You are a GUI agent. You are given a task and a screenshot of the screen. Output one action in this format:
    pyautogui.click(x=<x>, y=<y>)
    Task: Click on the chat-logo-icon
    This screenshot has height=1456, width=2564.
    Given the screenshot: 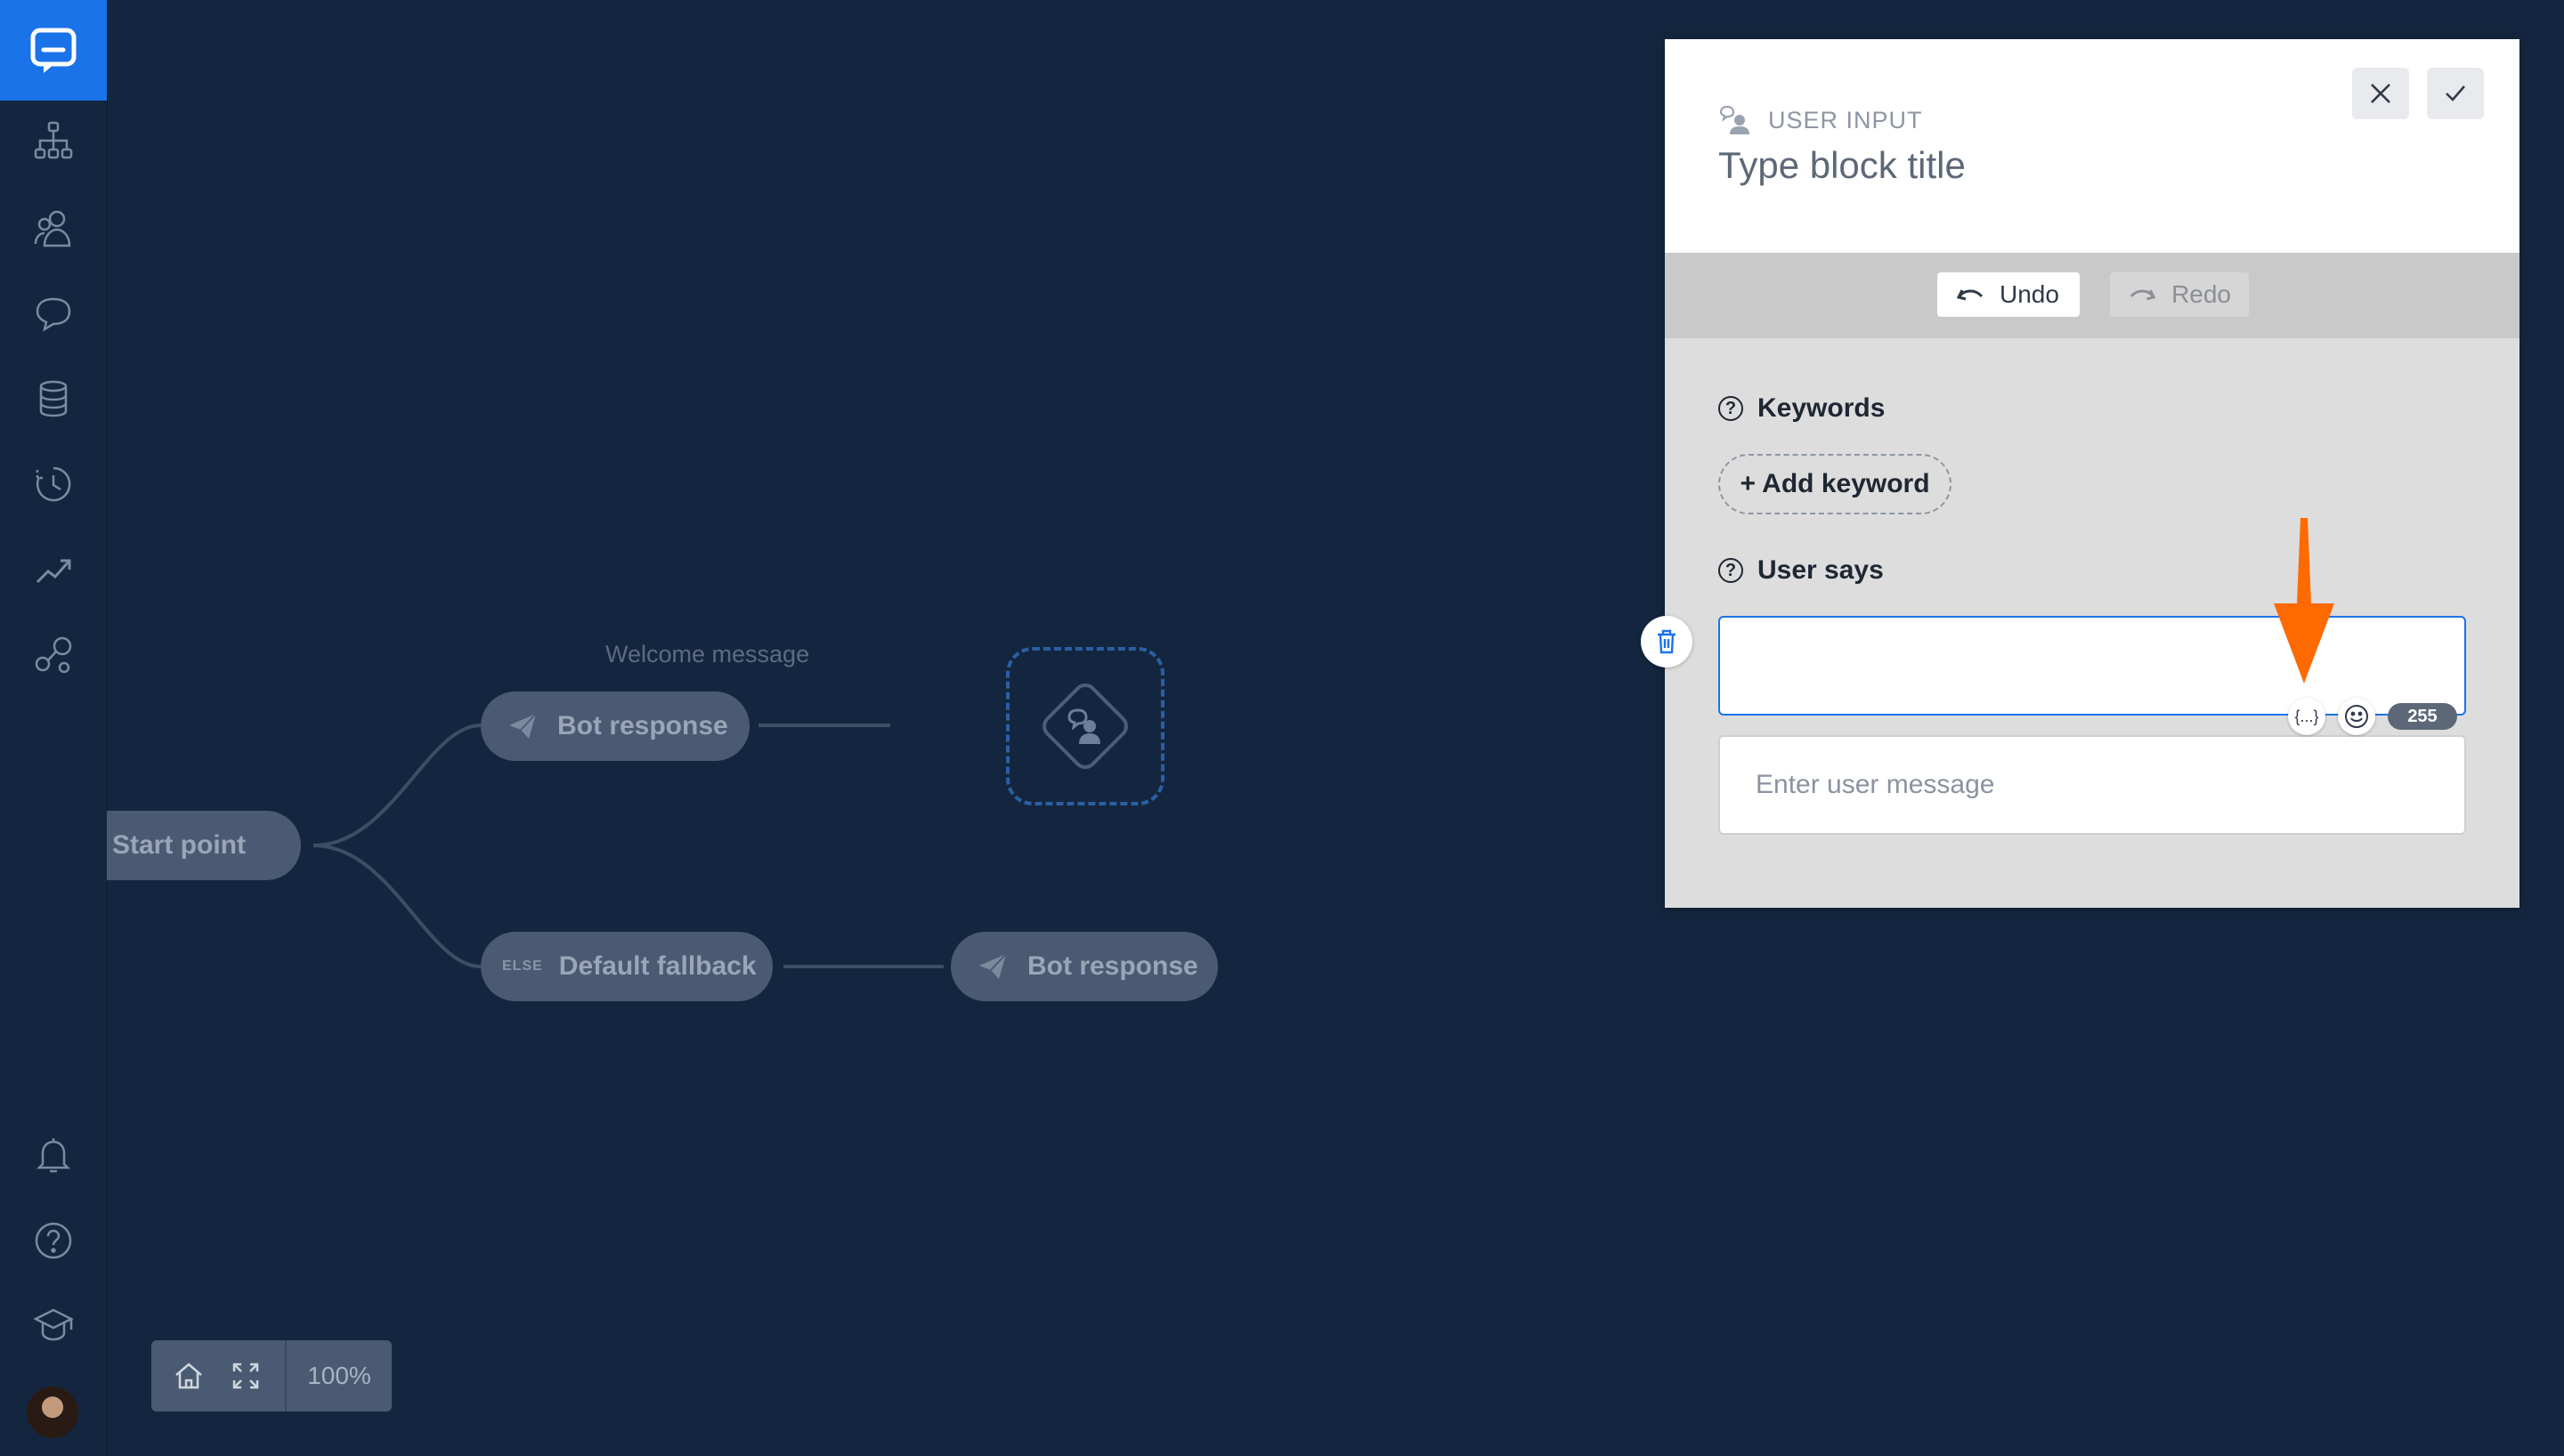 What is the action you would take?
    pyautogui.click(x=53, y=50)
    